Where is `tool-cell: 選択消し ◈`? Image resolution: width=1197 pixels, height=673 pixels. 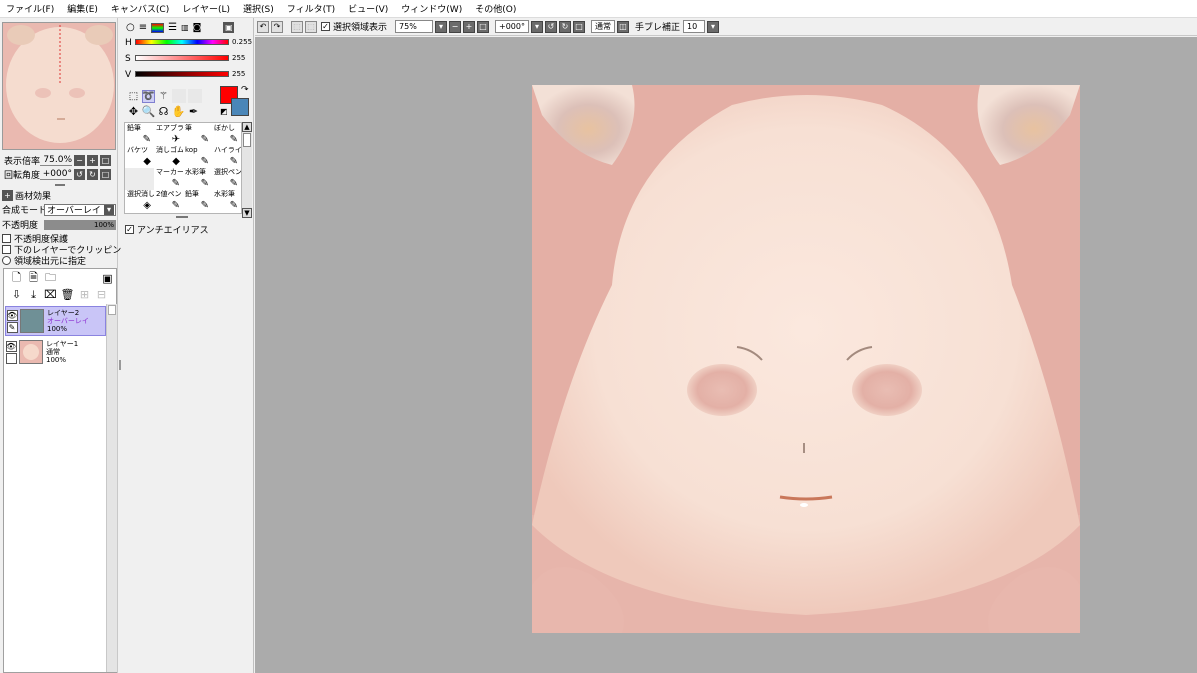
tool-cell: 選択消し ◈ is located at coordinates (139, 201).